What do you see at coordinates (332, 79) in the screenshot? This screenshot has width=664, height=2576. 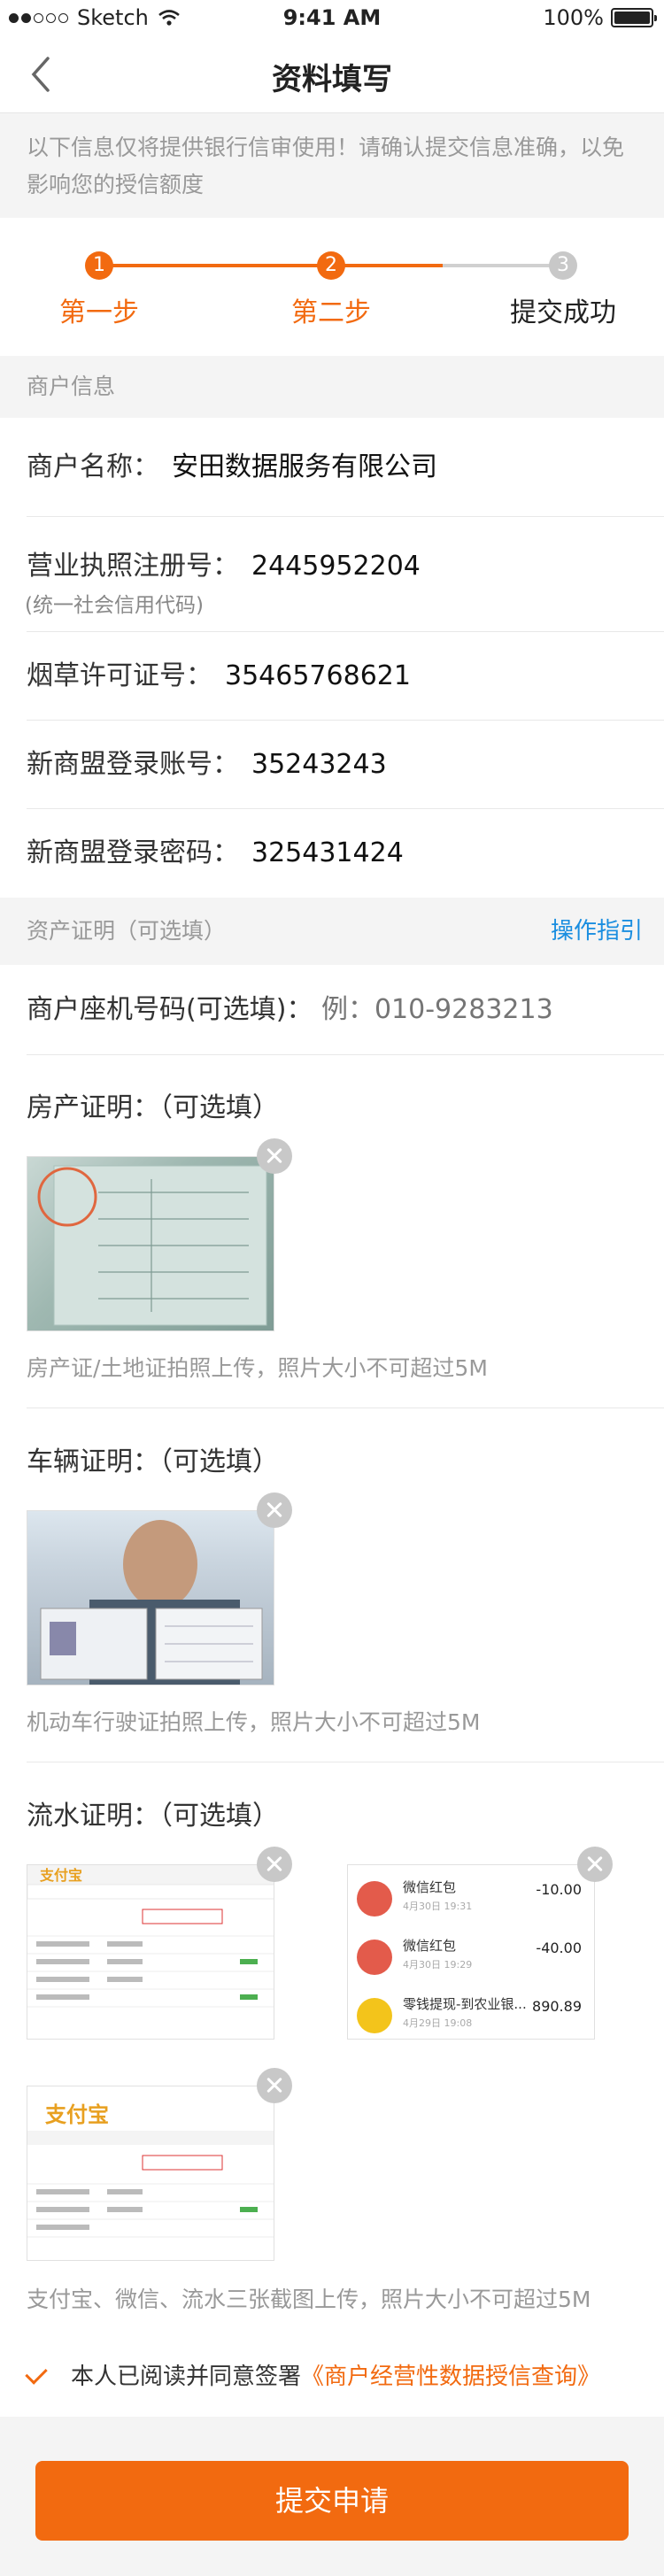 I see `page-title: 资料填写` at bounding box center [332, 79].